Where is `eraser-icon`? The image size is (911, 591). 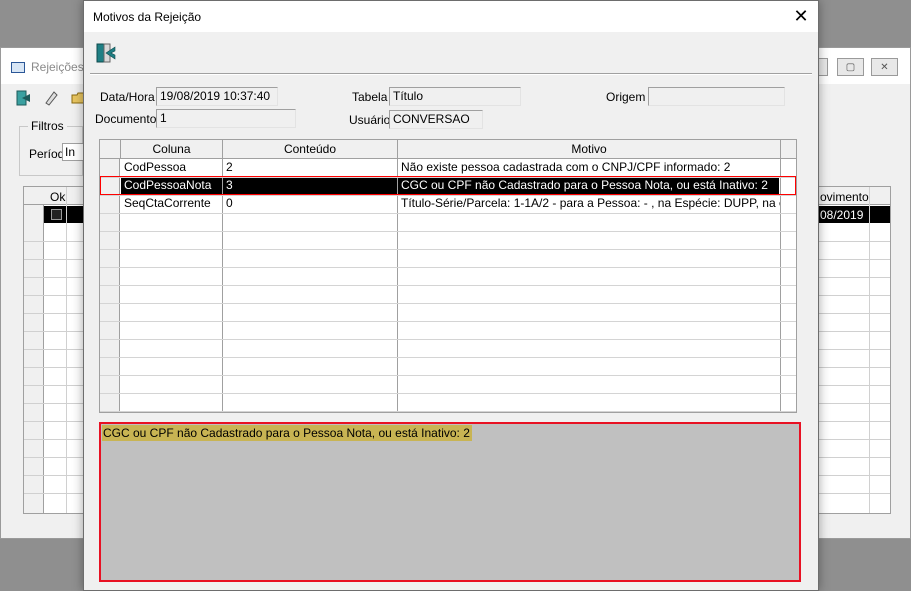
eraser-icon is located at coordinates (51, 98).